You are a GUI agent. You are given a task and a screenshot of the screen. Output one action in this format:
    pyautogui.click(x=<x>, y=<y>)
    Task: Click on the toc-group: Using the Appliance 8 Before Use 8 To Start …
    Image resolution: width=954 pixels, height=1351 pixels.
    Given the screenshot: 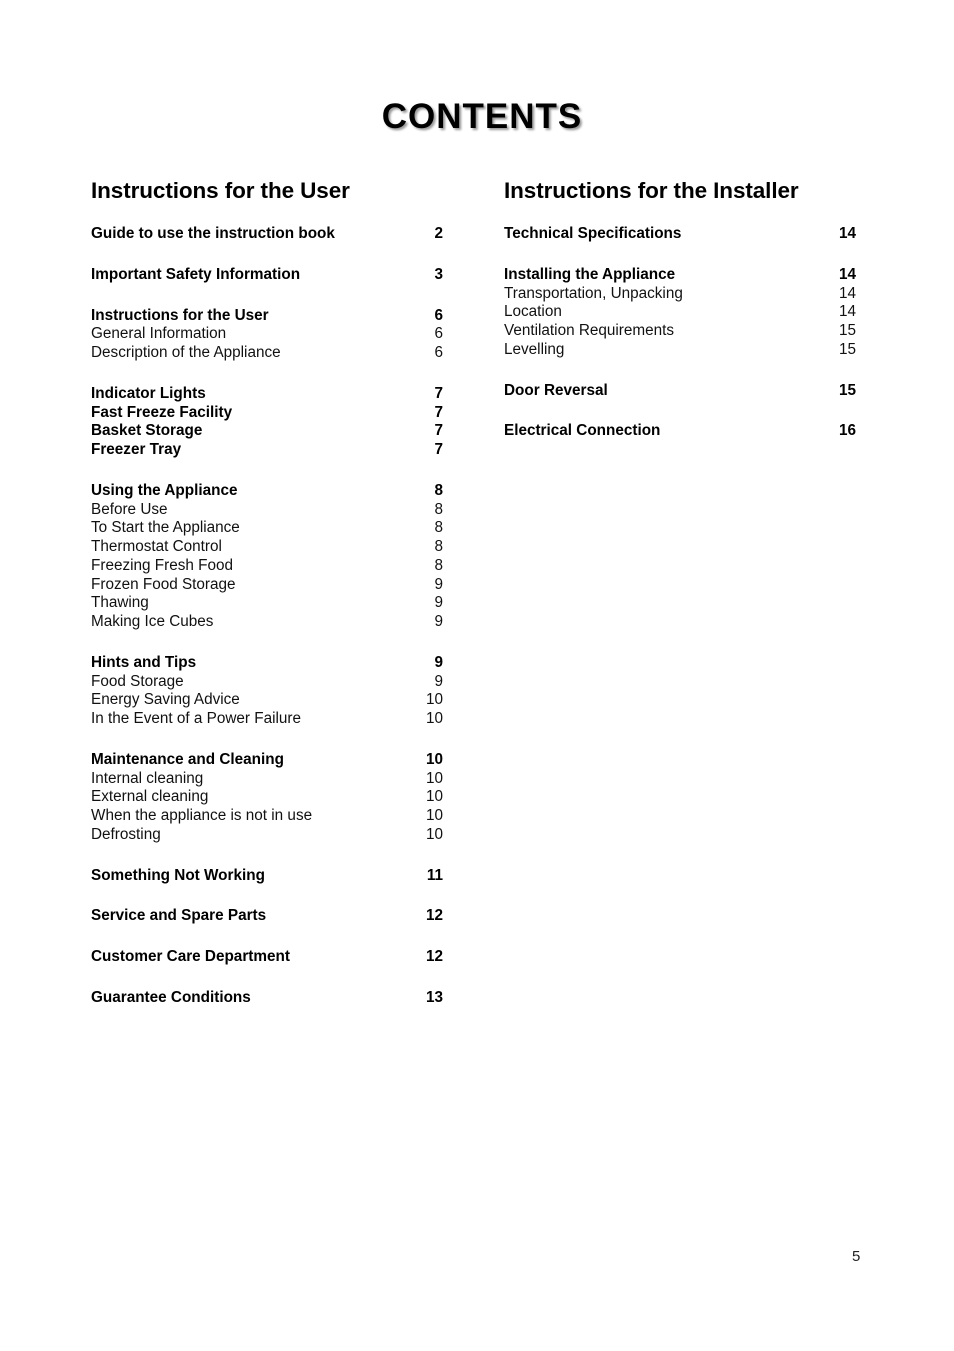 What is the action you would take?
    pyautogui.click(x=267, y=557)
    